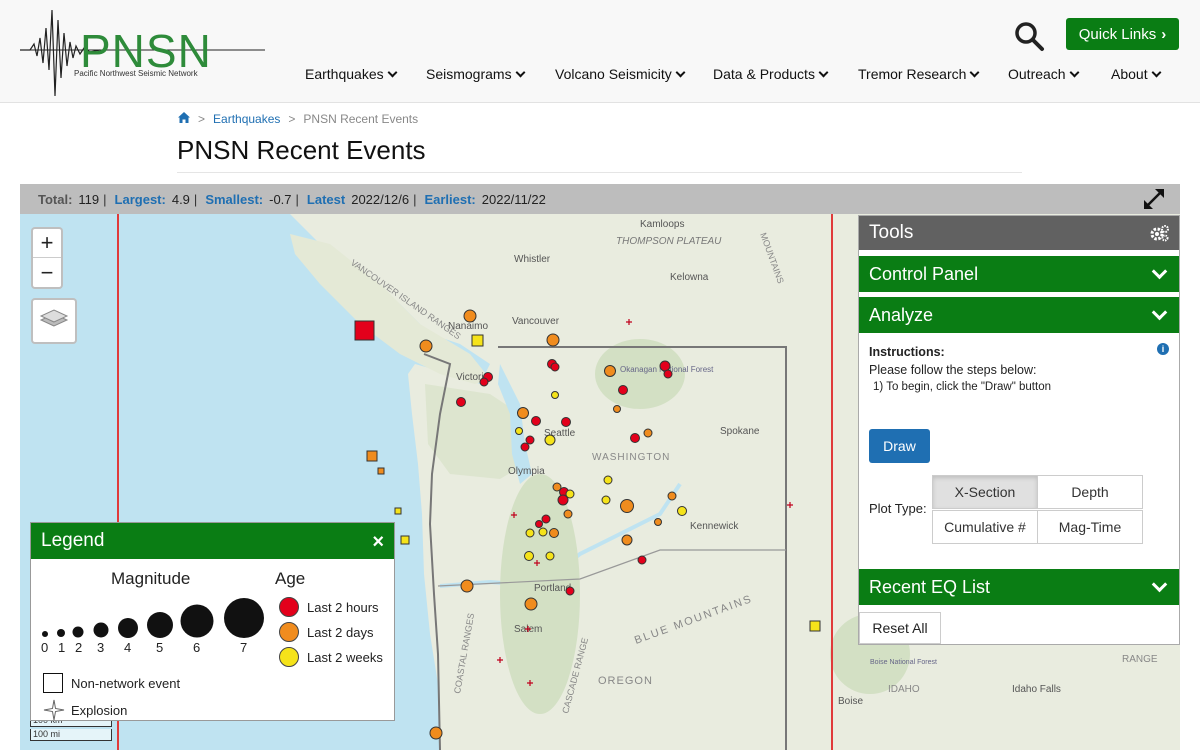  Describe the element at coordinates (536, 321) in the screenshot. I see `label-vancouver: Vancouver` at that location.